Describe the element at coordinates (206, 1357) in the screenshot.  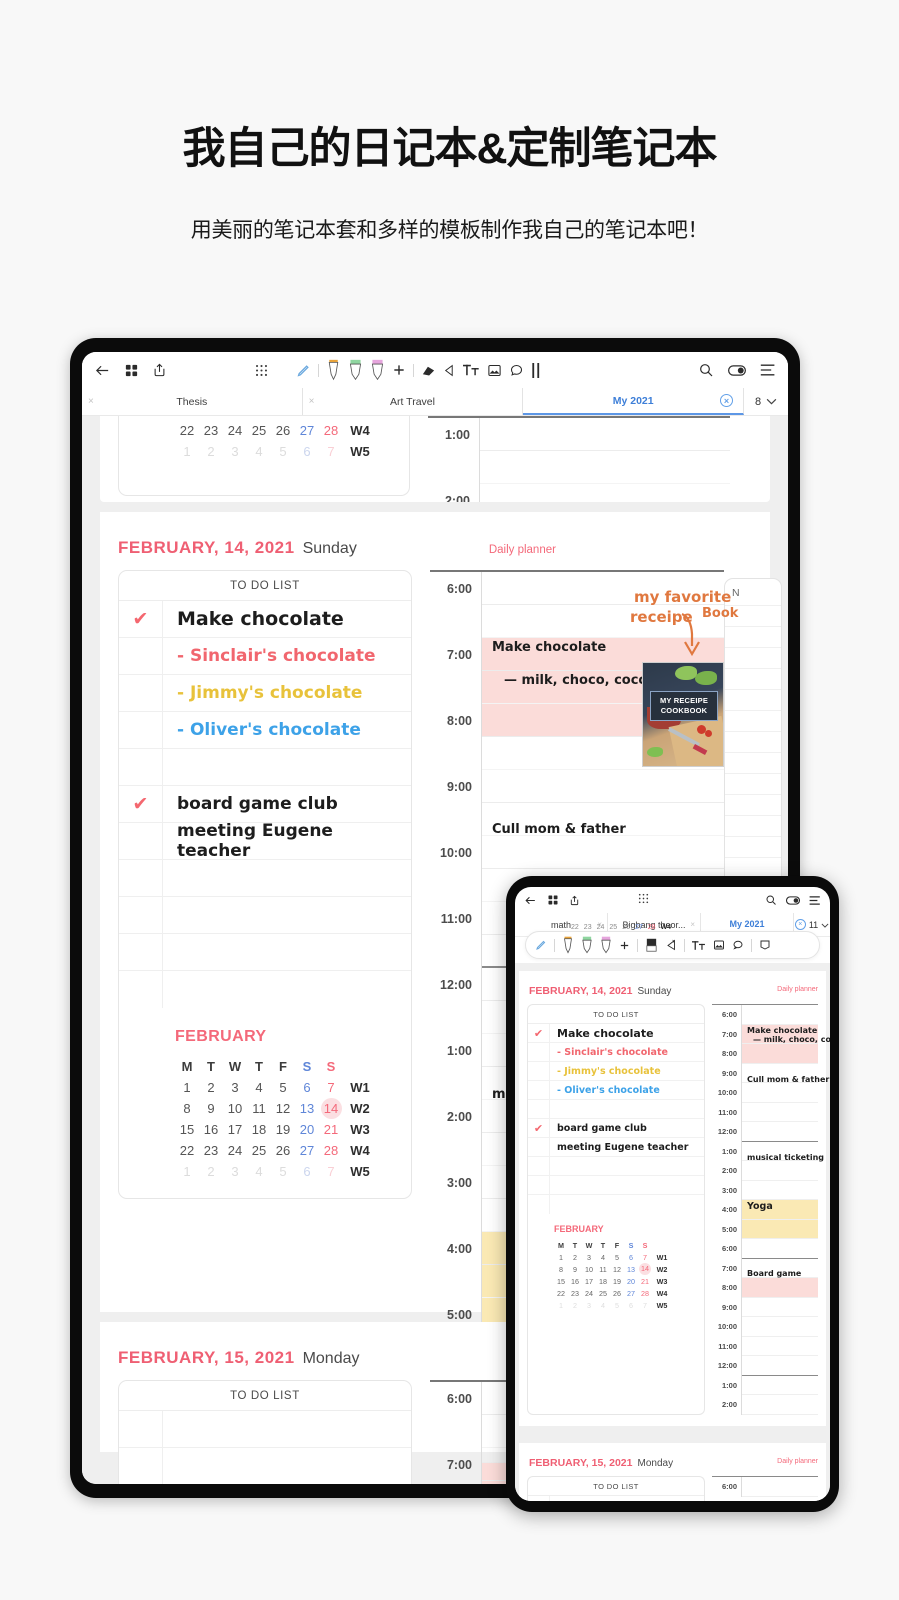
I see `date-value: FEBRUARY, 15, 2021` at that location.